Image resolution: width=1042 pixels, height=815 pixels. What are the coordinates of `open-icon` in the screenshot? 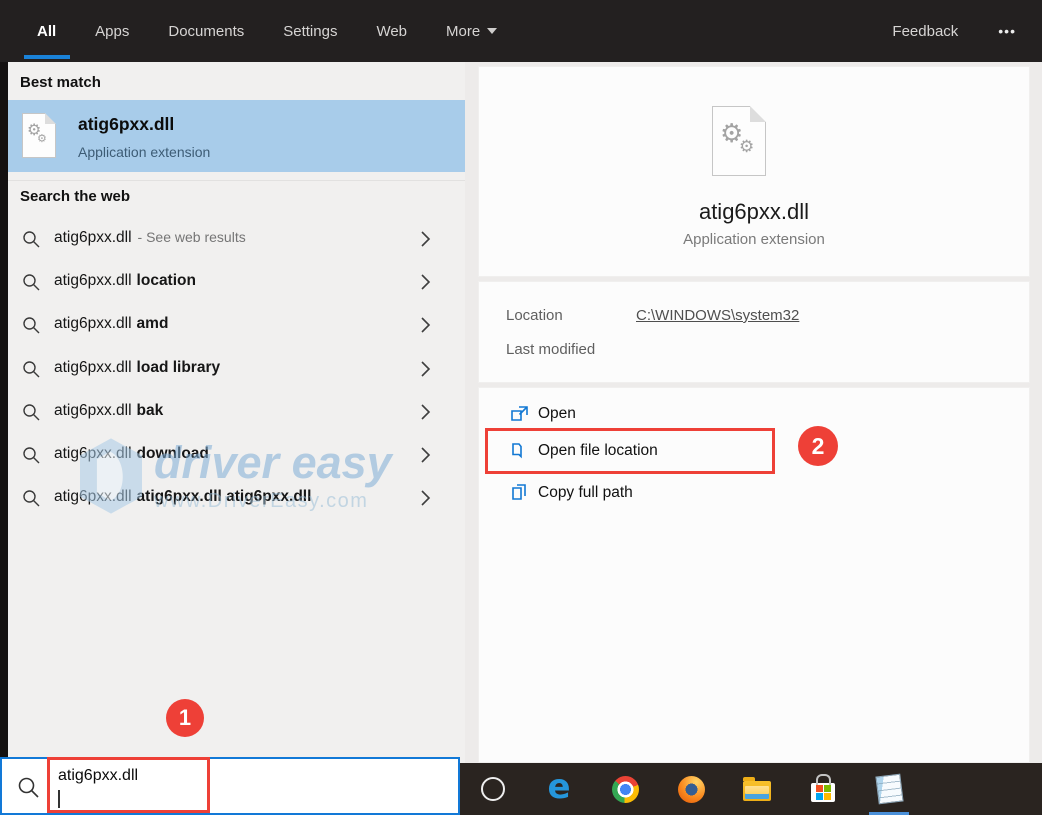 It's located at (520, 416).